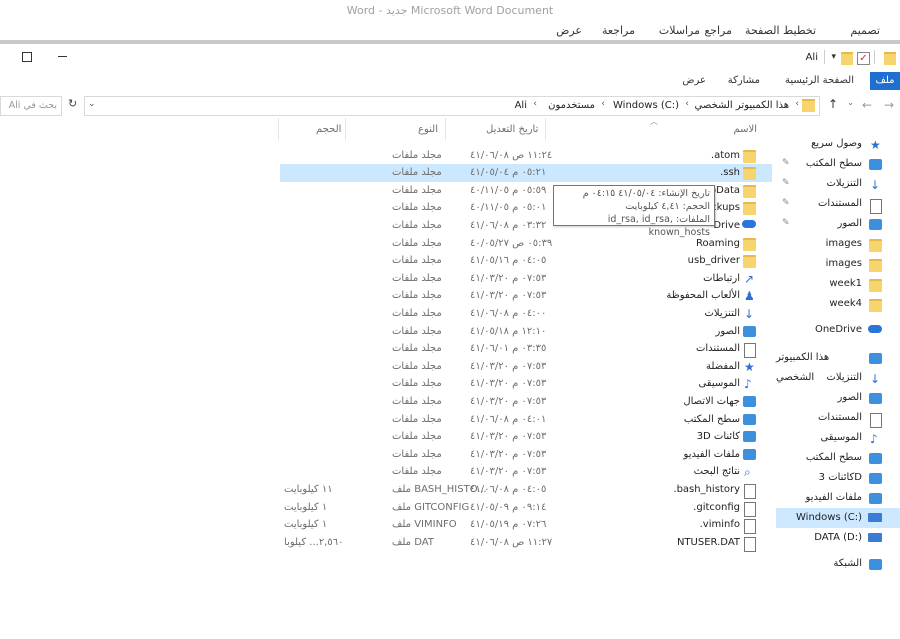  I want to click on file-row: ↓ التنزيلات ٠٤:٠٠ م ٤١/٠٦/٠٨ مجلد ملفات, so click(526, 314).